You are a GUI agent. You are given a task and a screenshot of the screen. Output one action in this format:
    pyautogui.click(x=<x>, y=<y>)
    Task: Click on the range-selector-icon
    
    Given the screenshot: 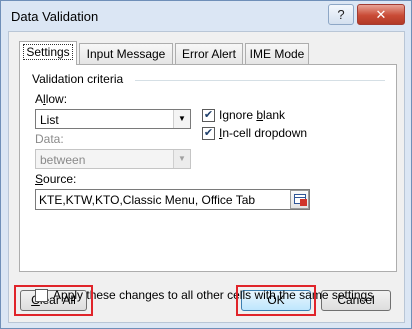 What is the action you would take?
    pyautogui.click(x=299, y=199)
    